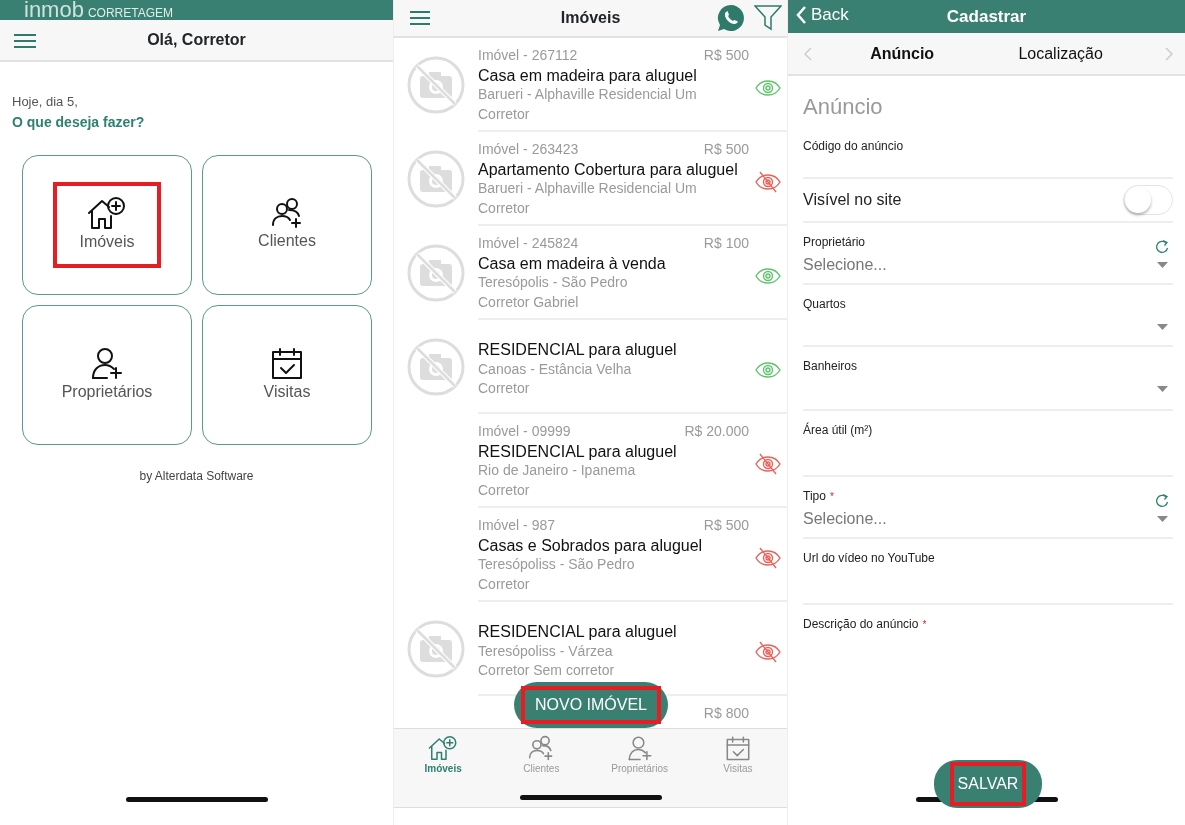 This screenshot has width=1185, height=825. I want to click on property-price: R$ 800, so click(726, 713).